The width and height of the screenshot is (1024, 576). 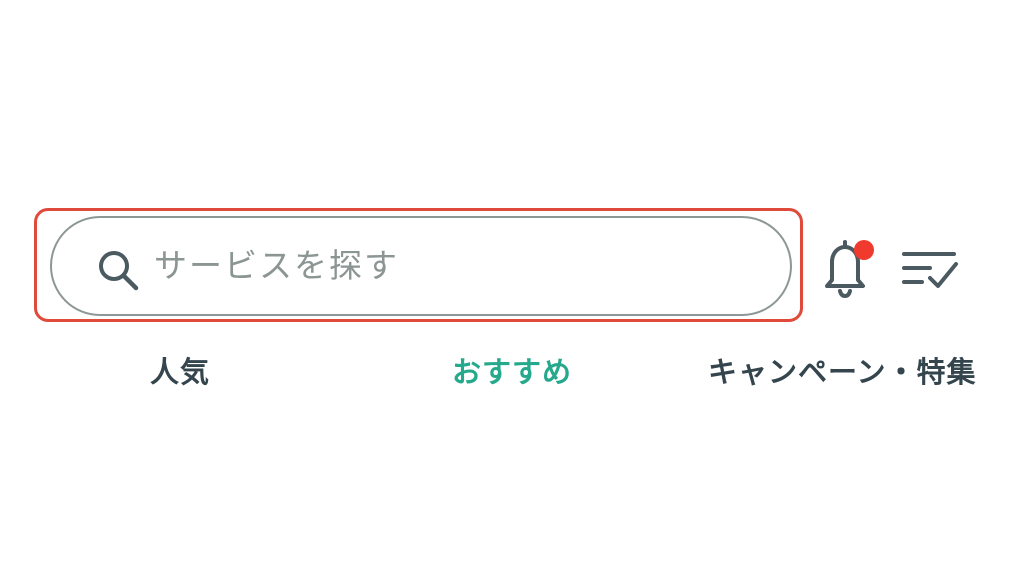 I want to click on tab-popular: 人気, so click(x=180, y=372).